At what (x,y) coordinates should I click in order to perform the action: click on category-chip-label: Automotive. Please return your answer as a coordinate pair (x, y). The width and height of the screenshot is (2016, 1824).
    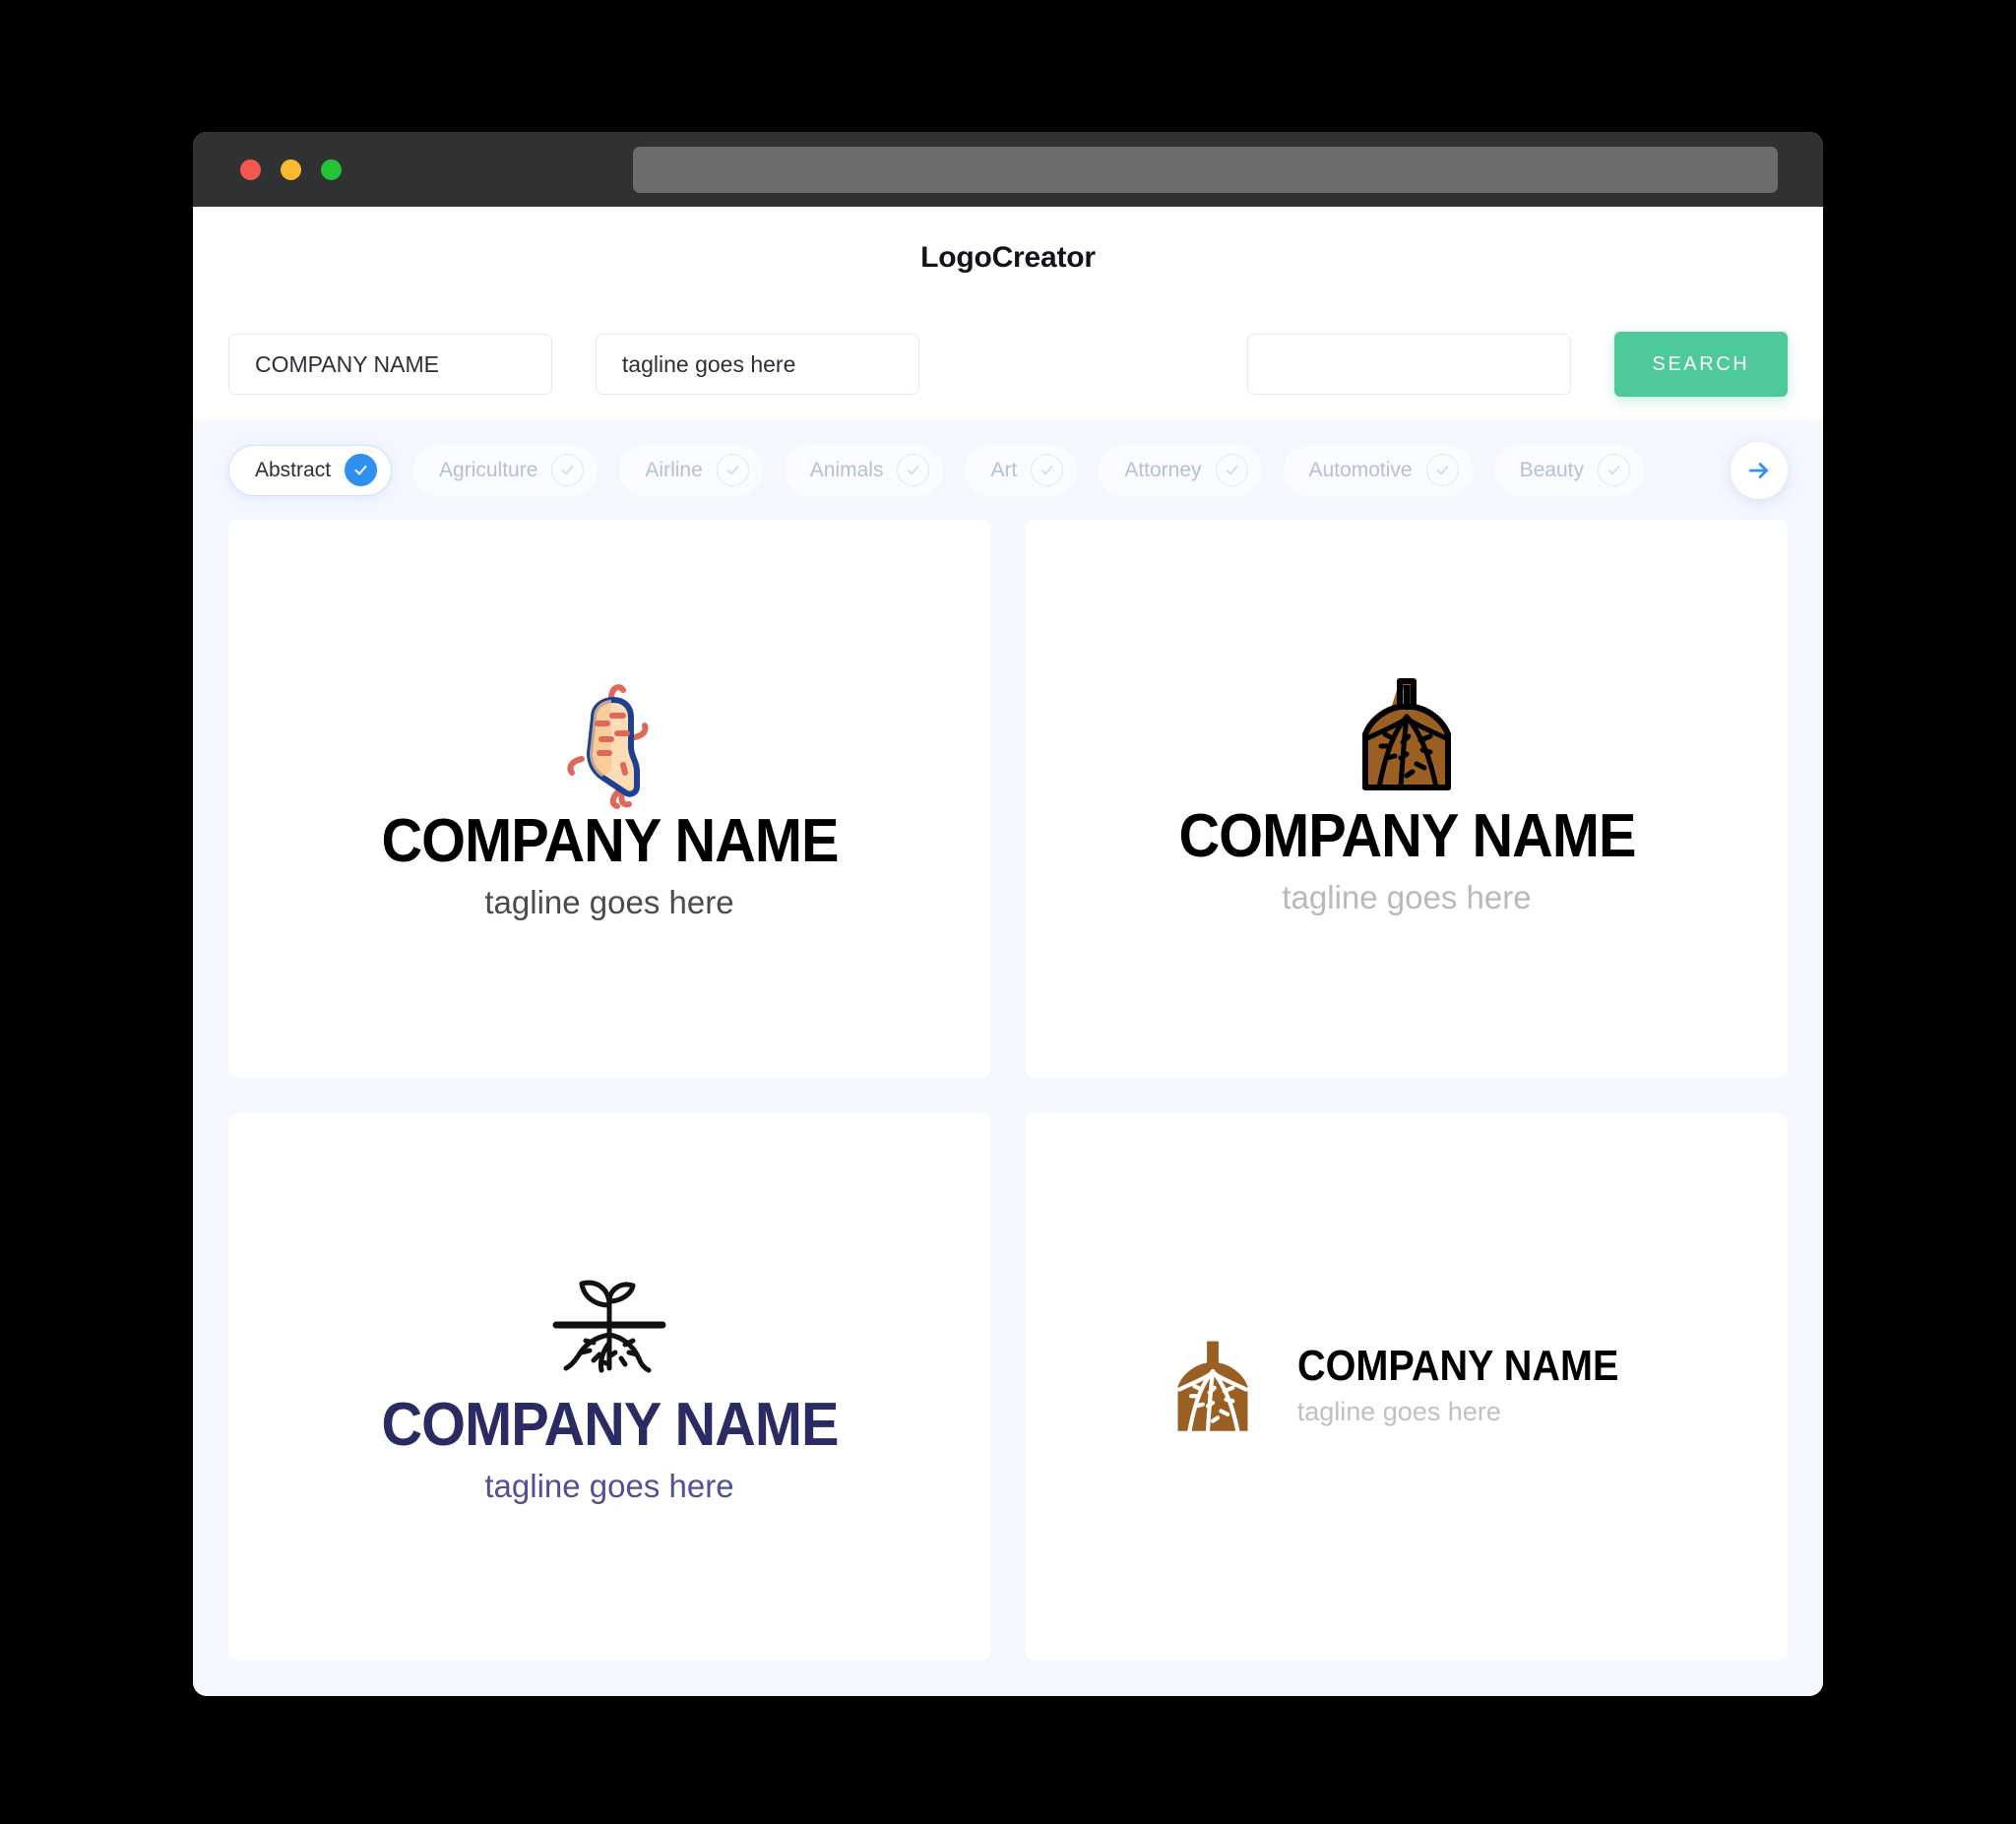
    Looking at the image, I should click on (1360, 469).